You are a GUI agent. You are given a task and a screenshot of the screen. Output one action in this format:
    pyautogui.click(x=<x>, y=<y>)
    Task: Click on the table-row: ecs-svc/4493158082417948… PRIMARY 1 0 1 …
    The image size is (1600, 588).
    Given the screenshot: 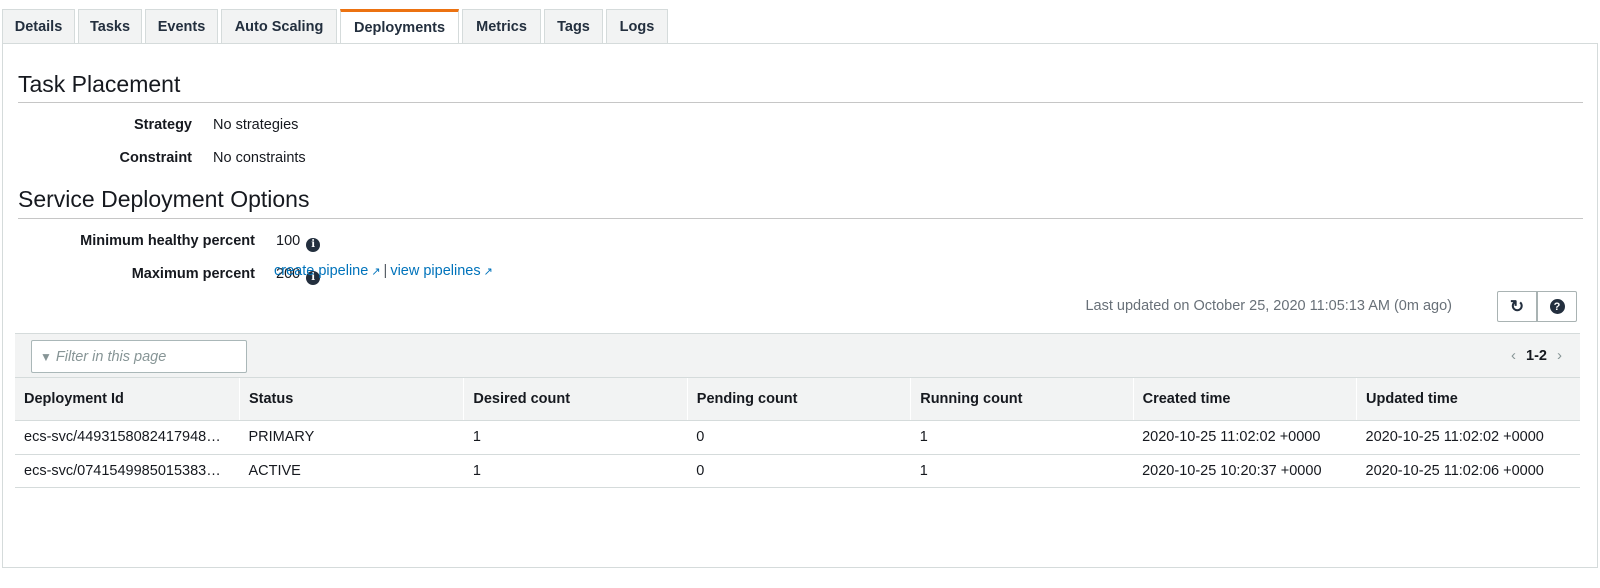 What is the action you would take?
    pyautogui.click(x=797, y=437)
    